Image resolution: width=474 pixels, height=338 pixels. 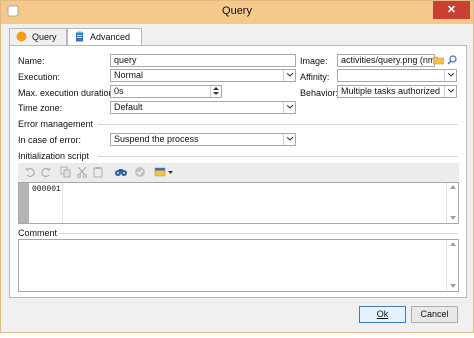 I want to click on window-title: Query, so click(x=237, y=11).